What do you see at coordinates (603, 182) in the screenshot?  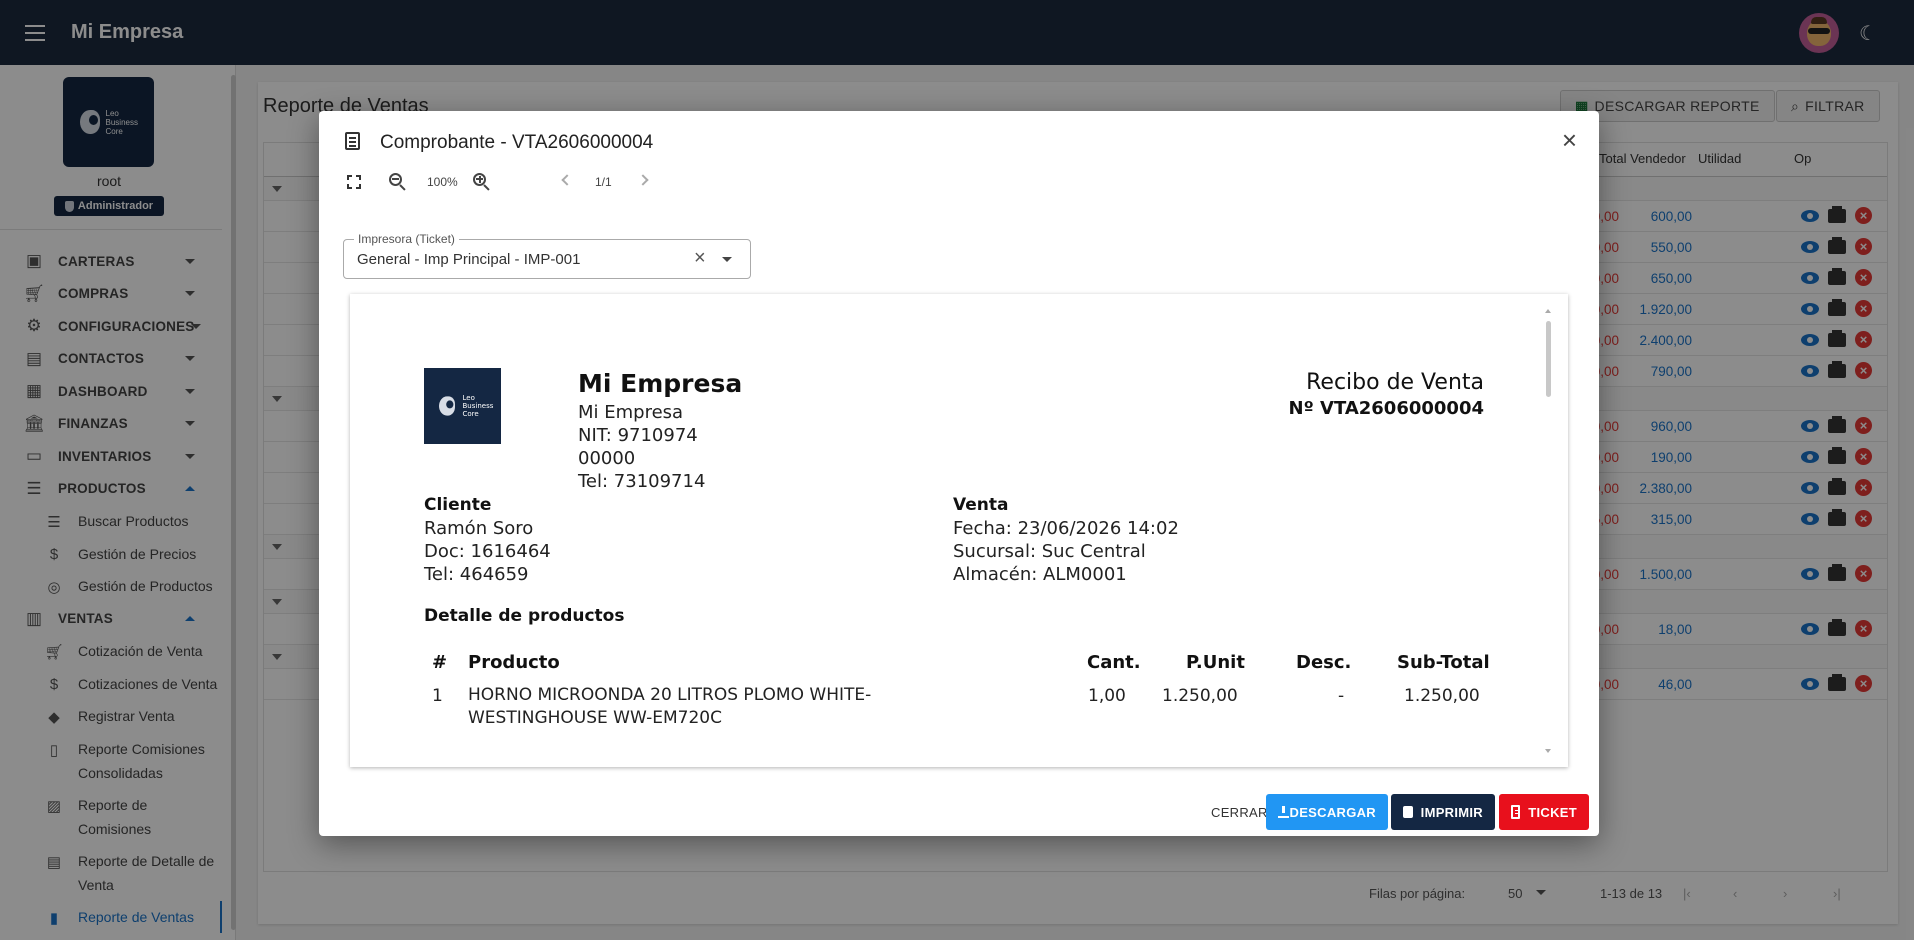 I see `page-indicator: 1/1` at bounding box center [603, 182].